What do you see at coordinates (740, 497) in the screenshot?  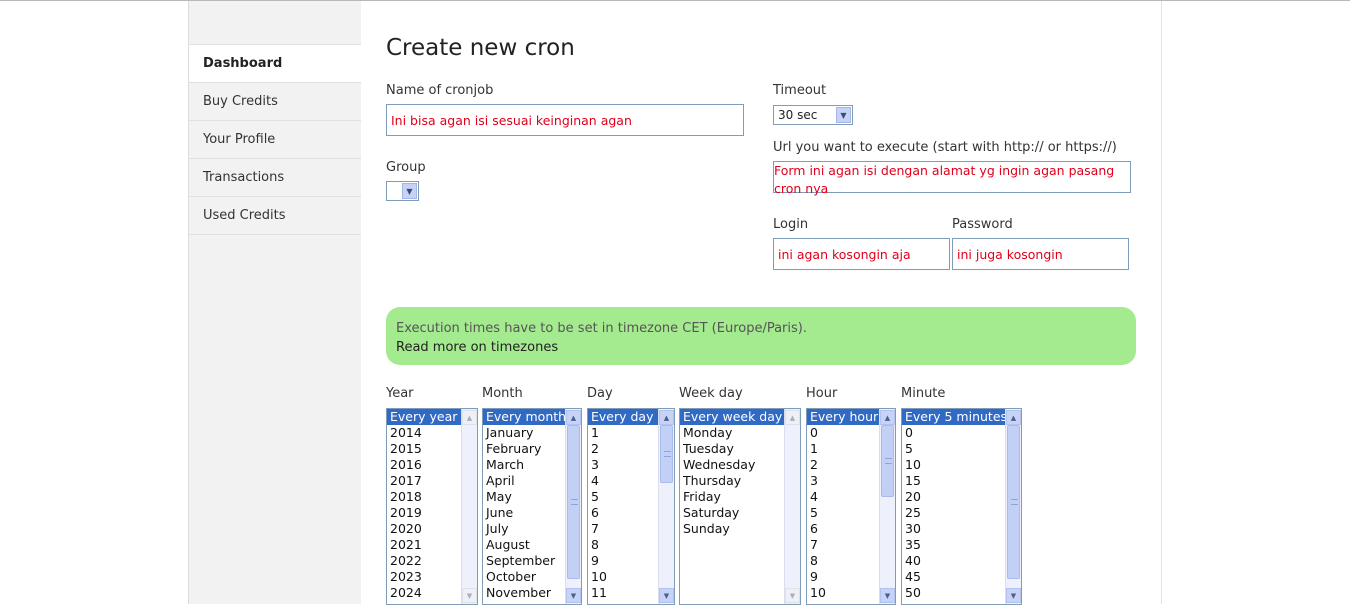 I see `weekday-option: Friday` at bounding box center [740, 497].